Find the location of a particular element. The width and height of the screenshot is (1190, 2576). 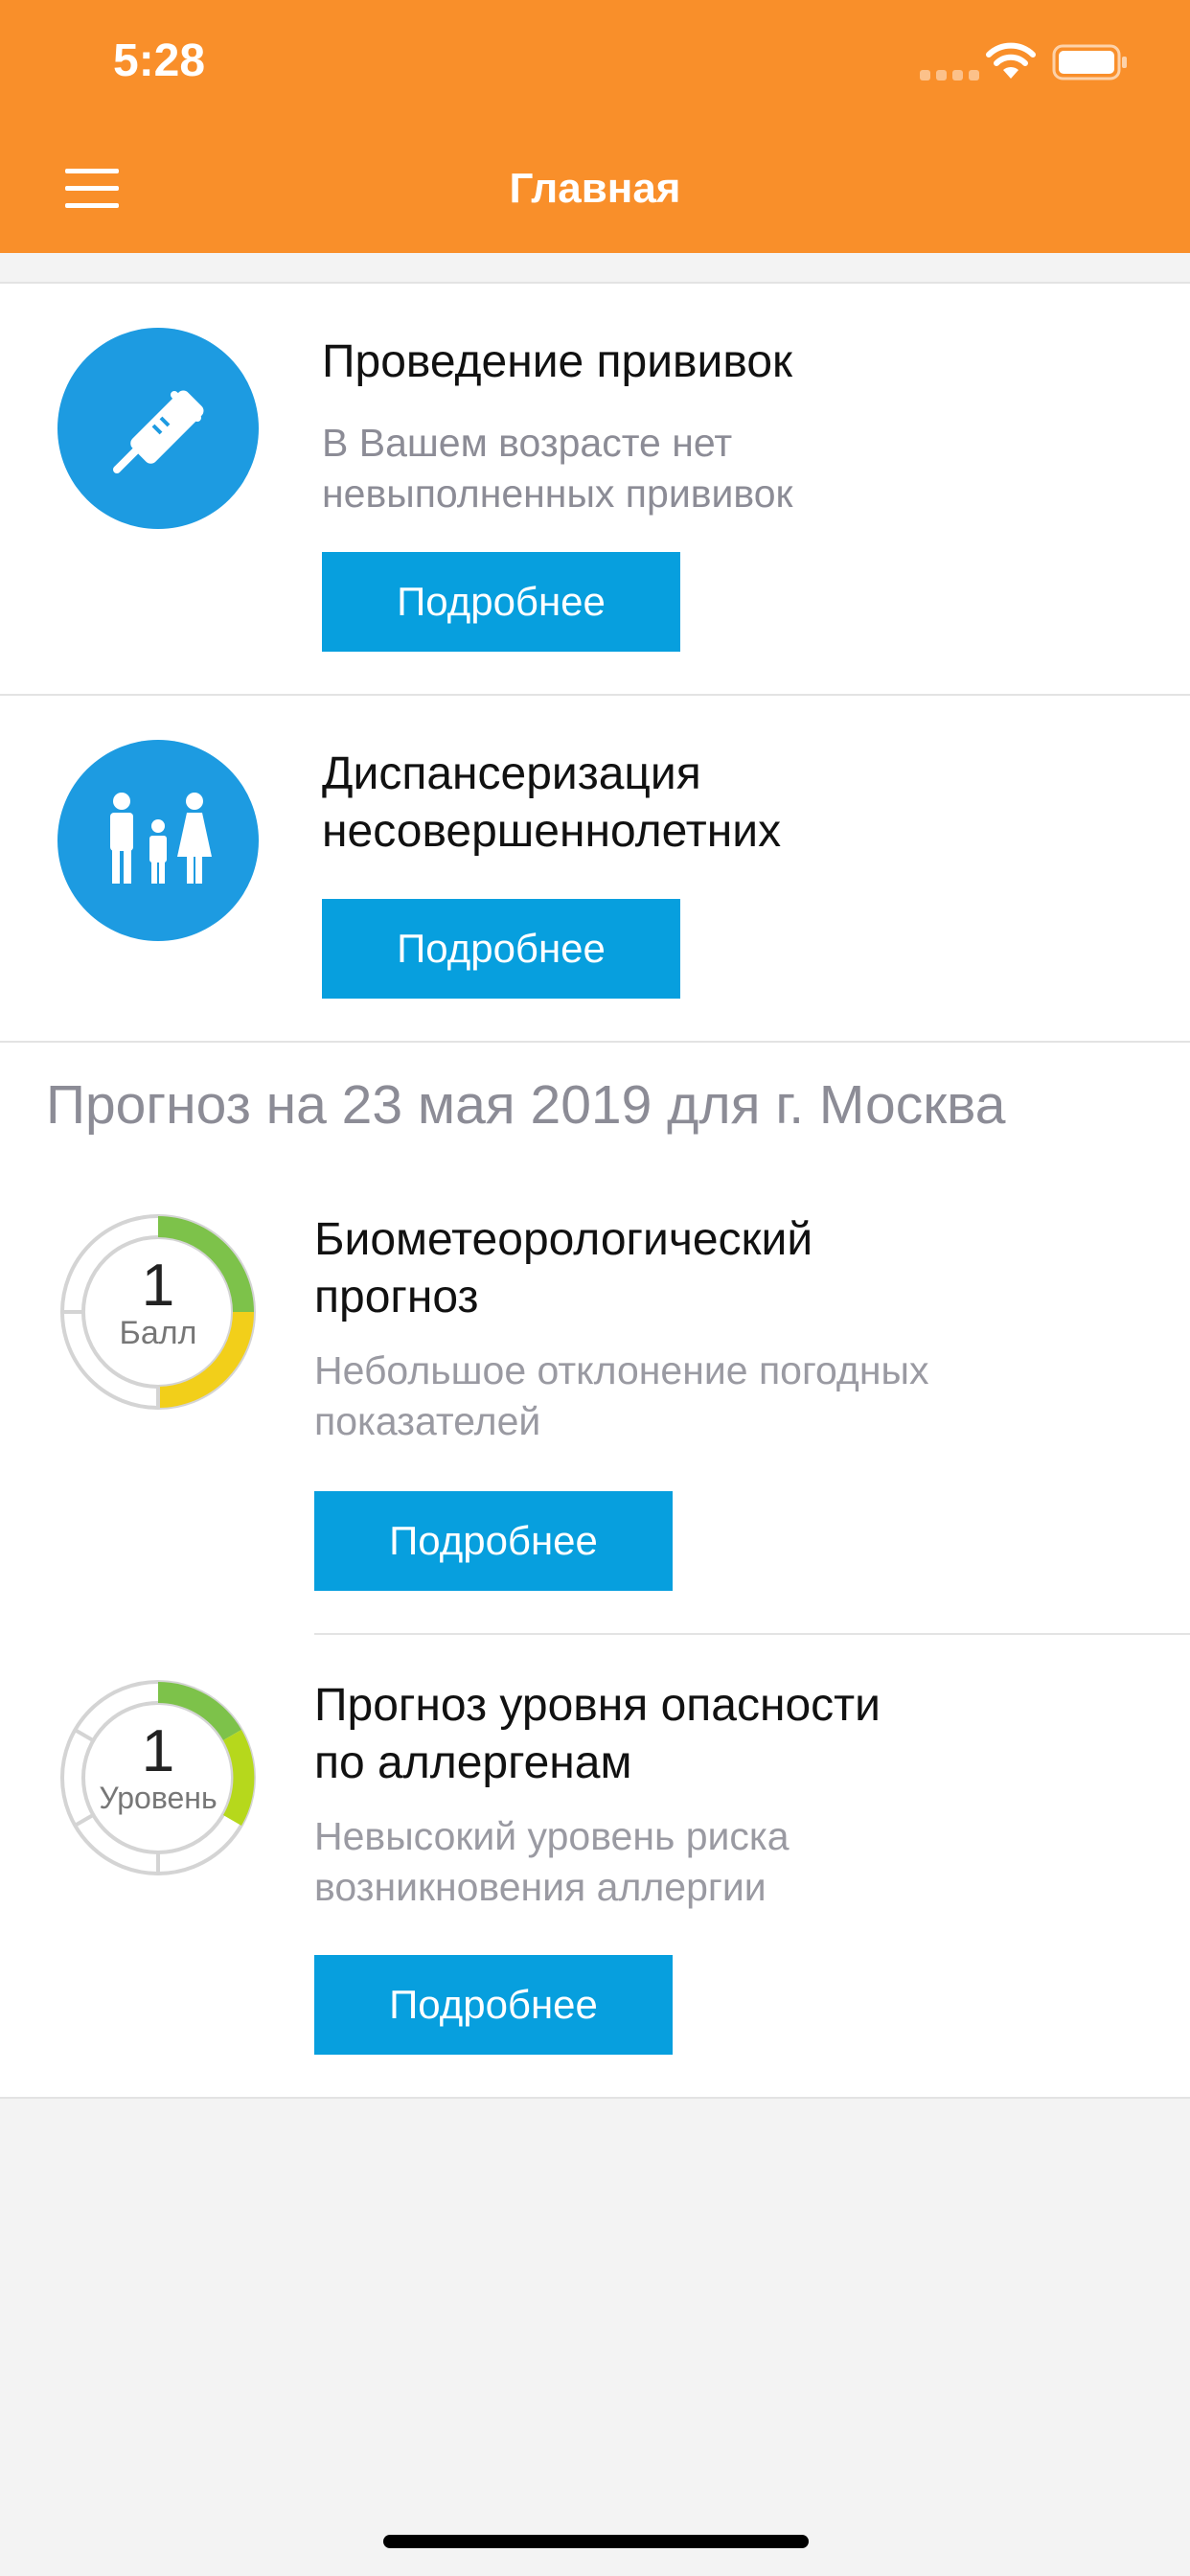

biometeo-title-line2: прогноз is located at coordinates (397, 1297).